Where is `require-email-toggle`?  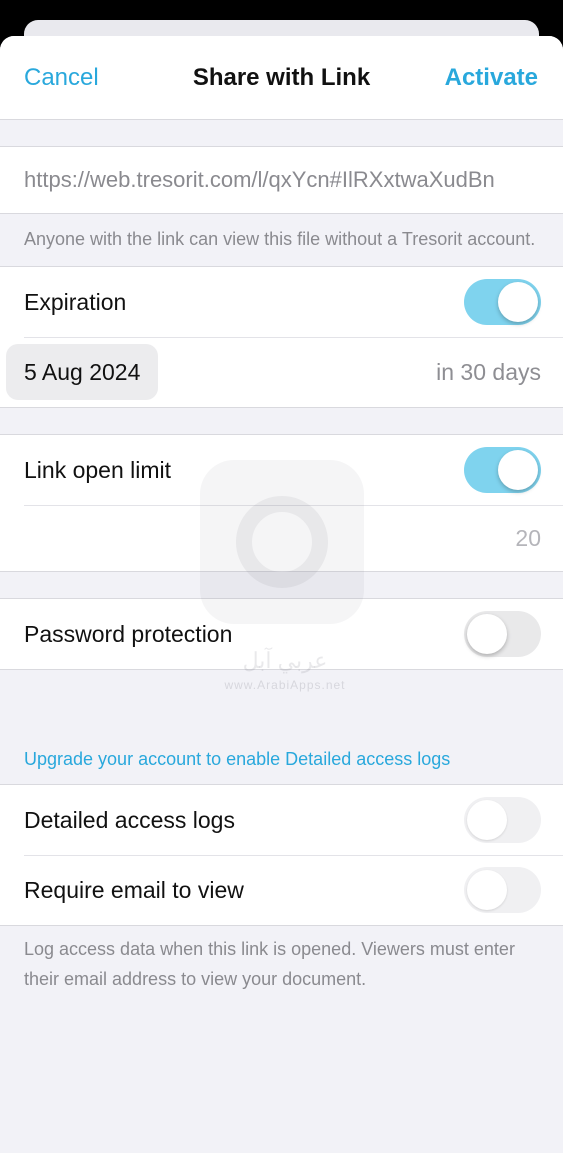 require-email-toggle is located at coordinates (502, 890).